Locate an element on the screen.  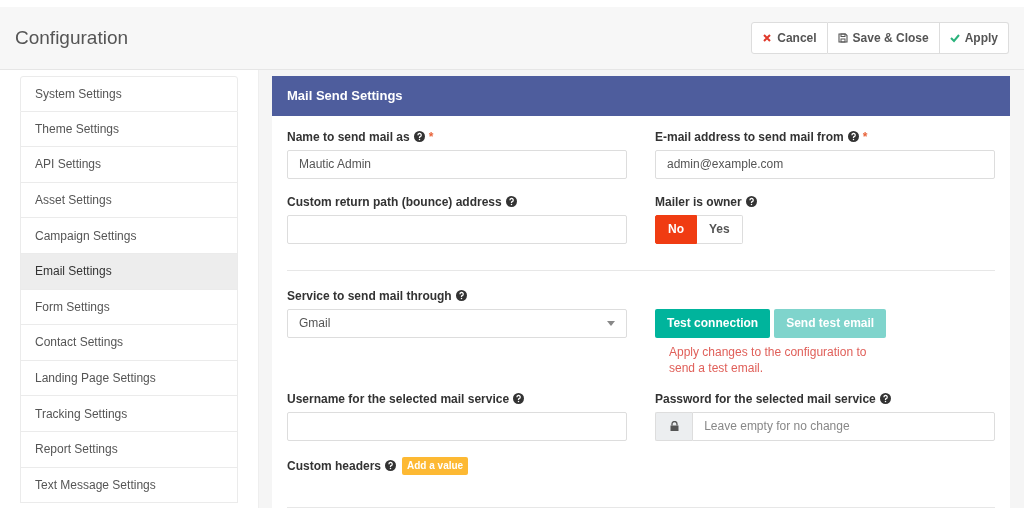
sidebar-item: Text Message Settings is located at coordinates (129, 485).